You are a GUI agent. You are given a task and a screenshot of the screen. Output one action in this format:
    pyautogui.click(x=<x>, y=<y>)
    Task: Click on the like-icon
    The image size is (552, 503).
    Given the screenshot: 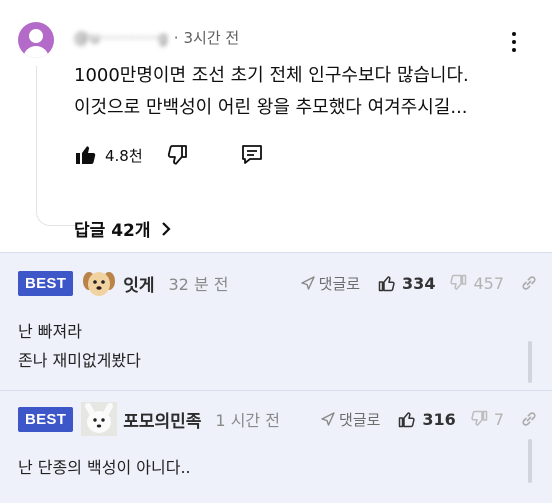 What is the action you would take?
    pyautogui.click(x=86, y=155)
    